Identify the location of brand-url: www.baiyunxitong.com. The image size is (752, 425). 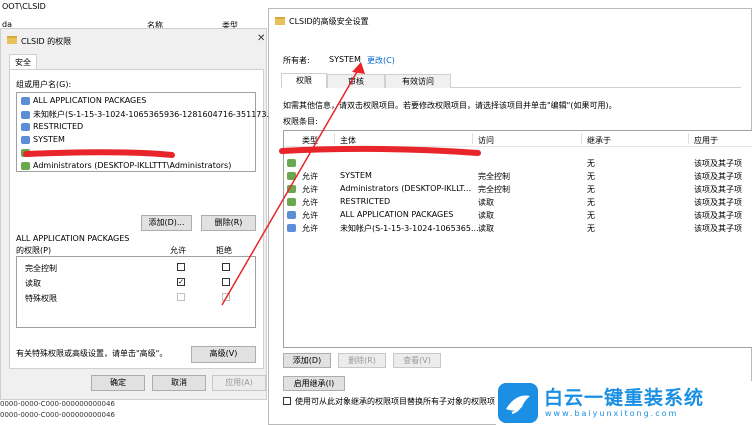
(612, 413).